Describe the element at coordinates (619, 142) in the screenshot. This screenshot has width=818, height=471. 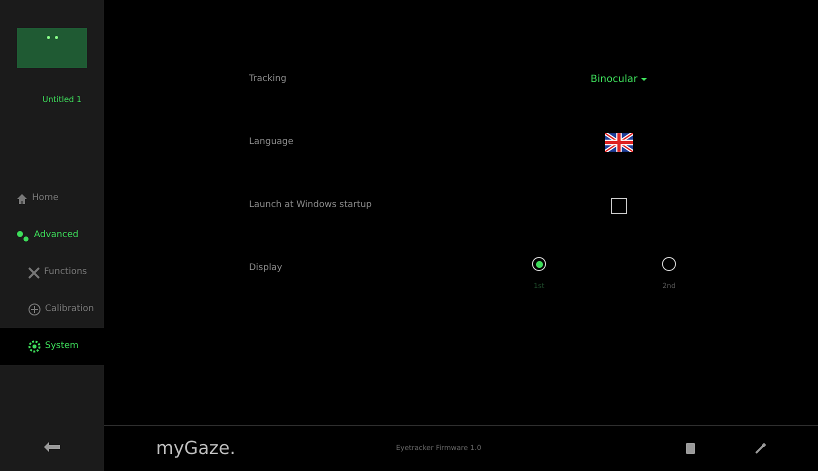
I see `flag-icon` at that location.